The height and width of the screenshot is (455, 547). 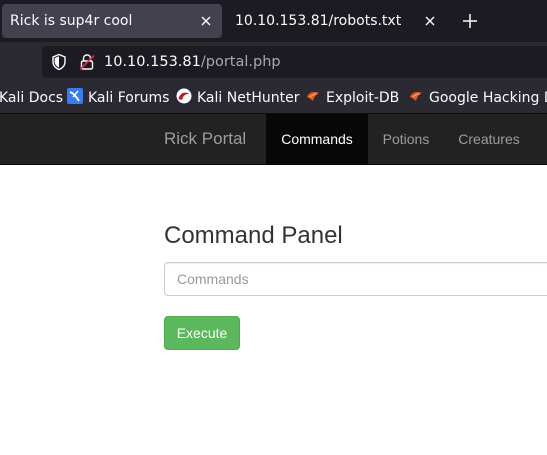 I want to click on page-title: Command Panel, so click(x=253, y=235).